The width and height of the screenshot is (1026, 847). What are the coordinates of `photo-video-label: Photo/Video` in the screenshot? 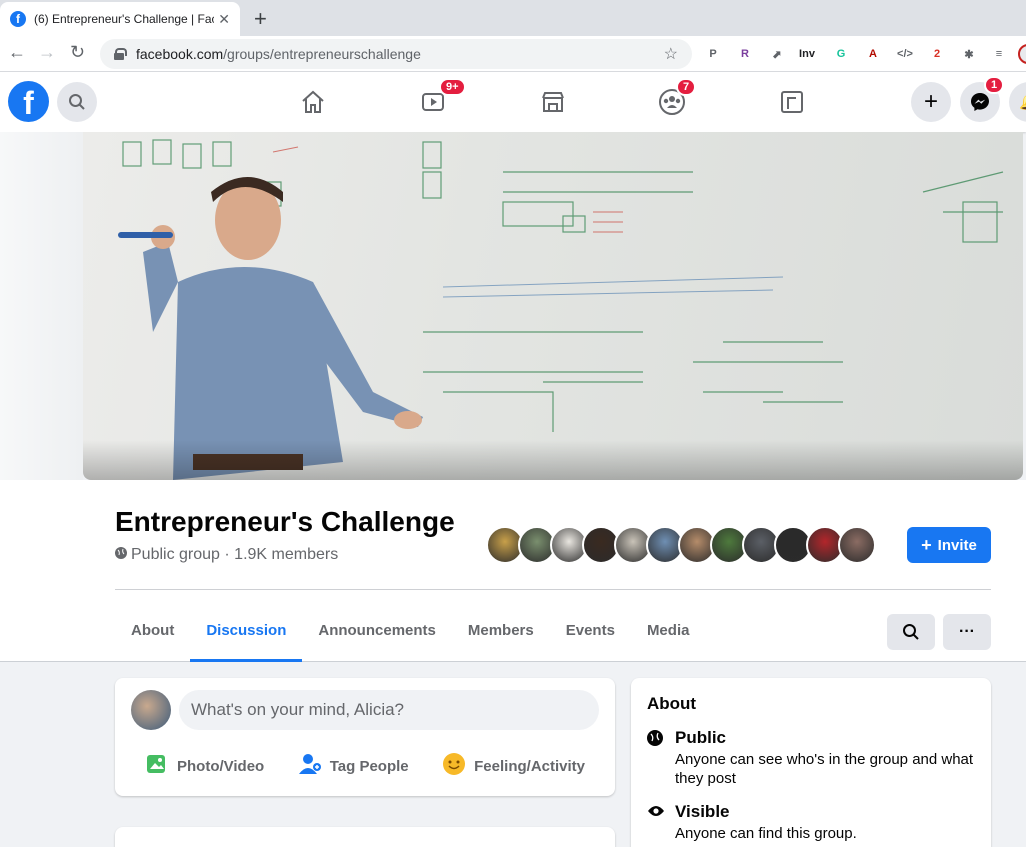 It's located at (221, 766).